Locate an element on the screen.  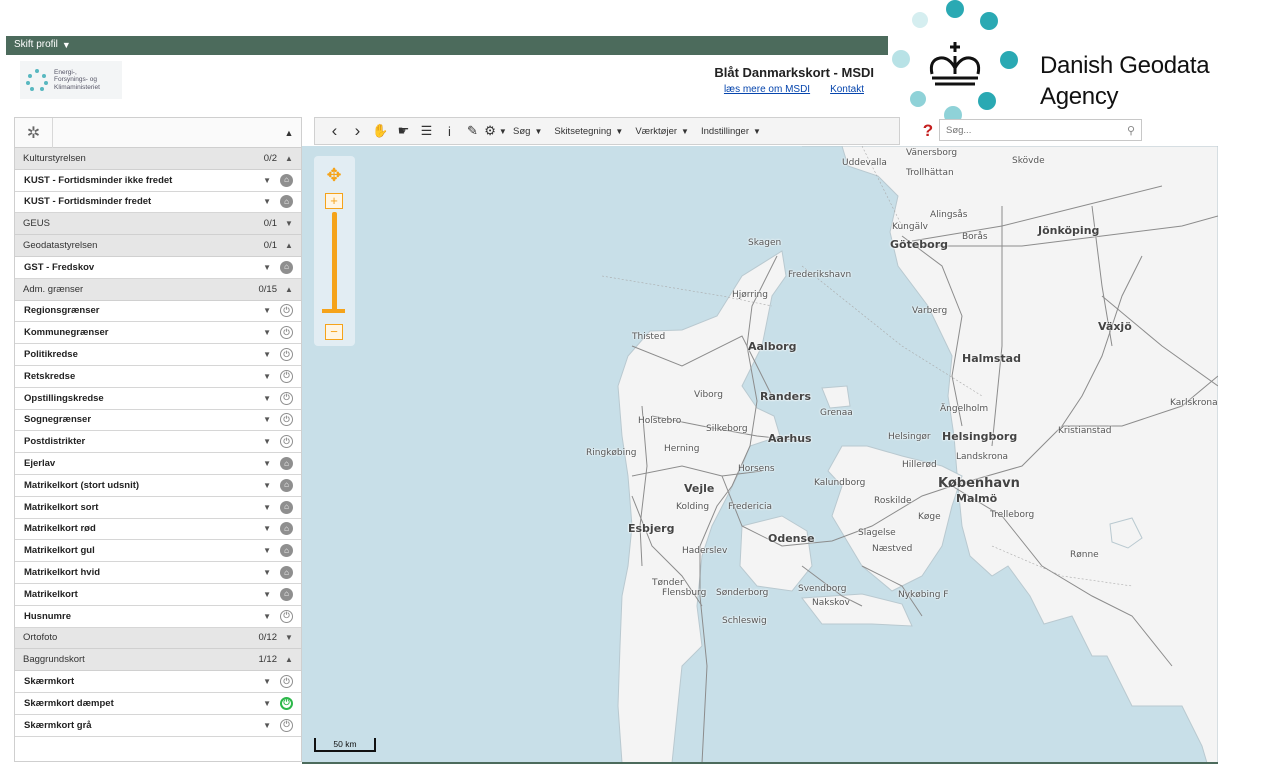
layer-row: Husnumre ▼ ⏻ is located at coordinates (158, 616).